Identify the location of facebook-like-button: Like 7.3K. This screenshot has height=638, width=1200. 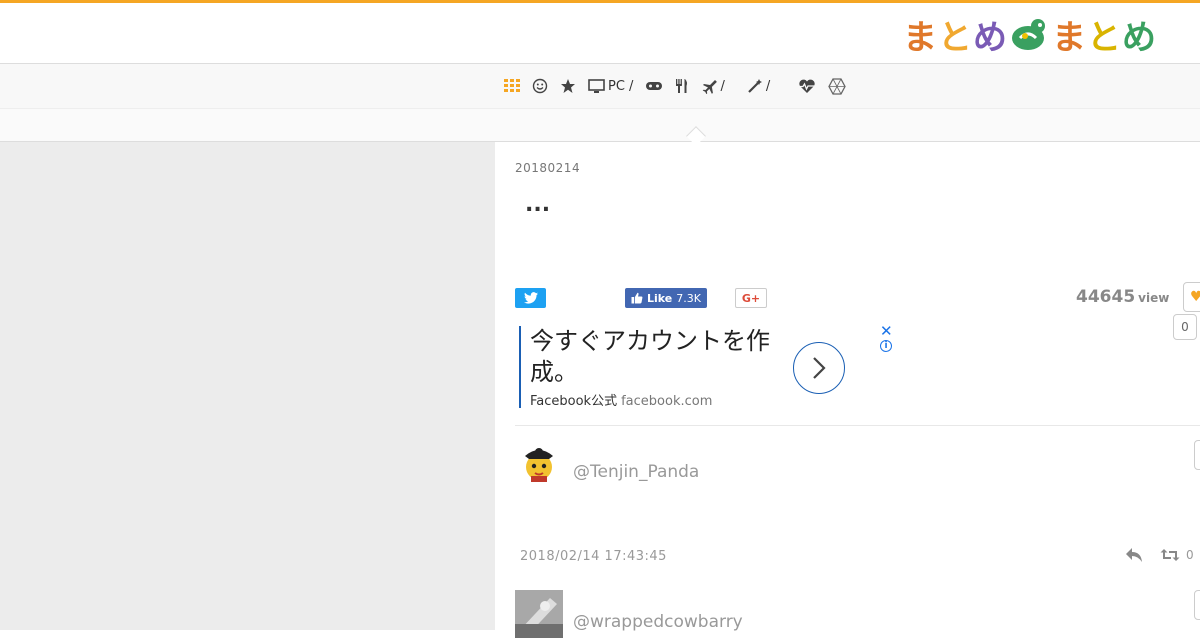
(666, 298).